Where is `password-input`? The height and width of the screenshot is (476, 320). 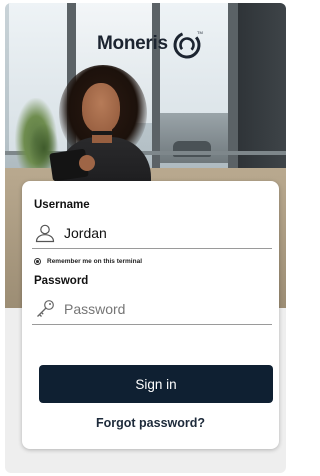 password-input is located at coordinates (154, 309).